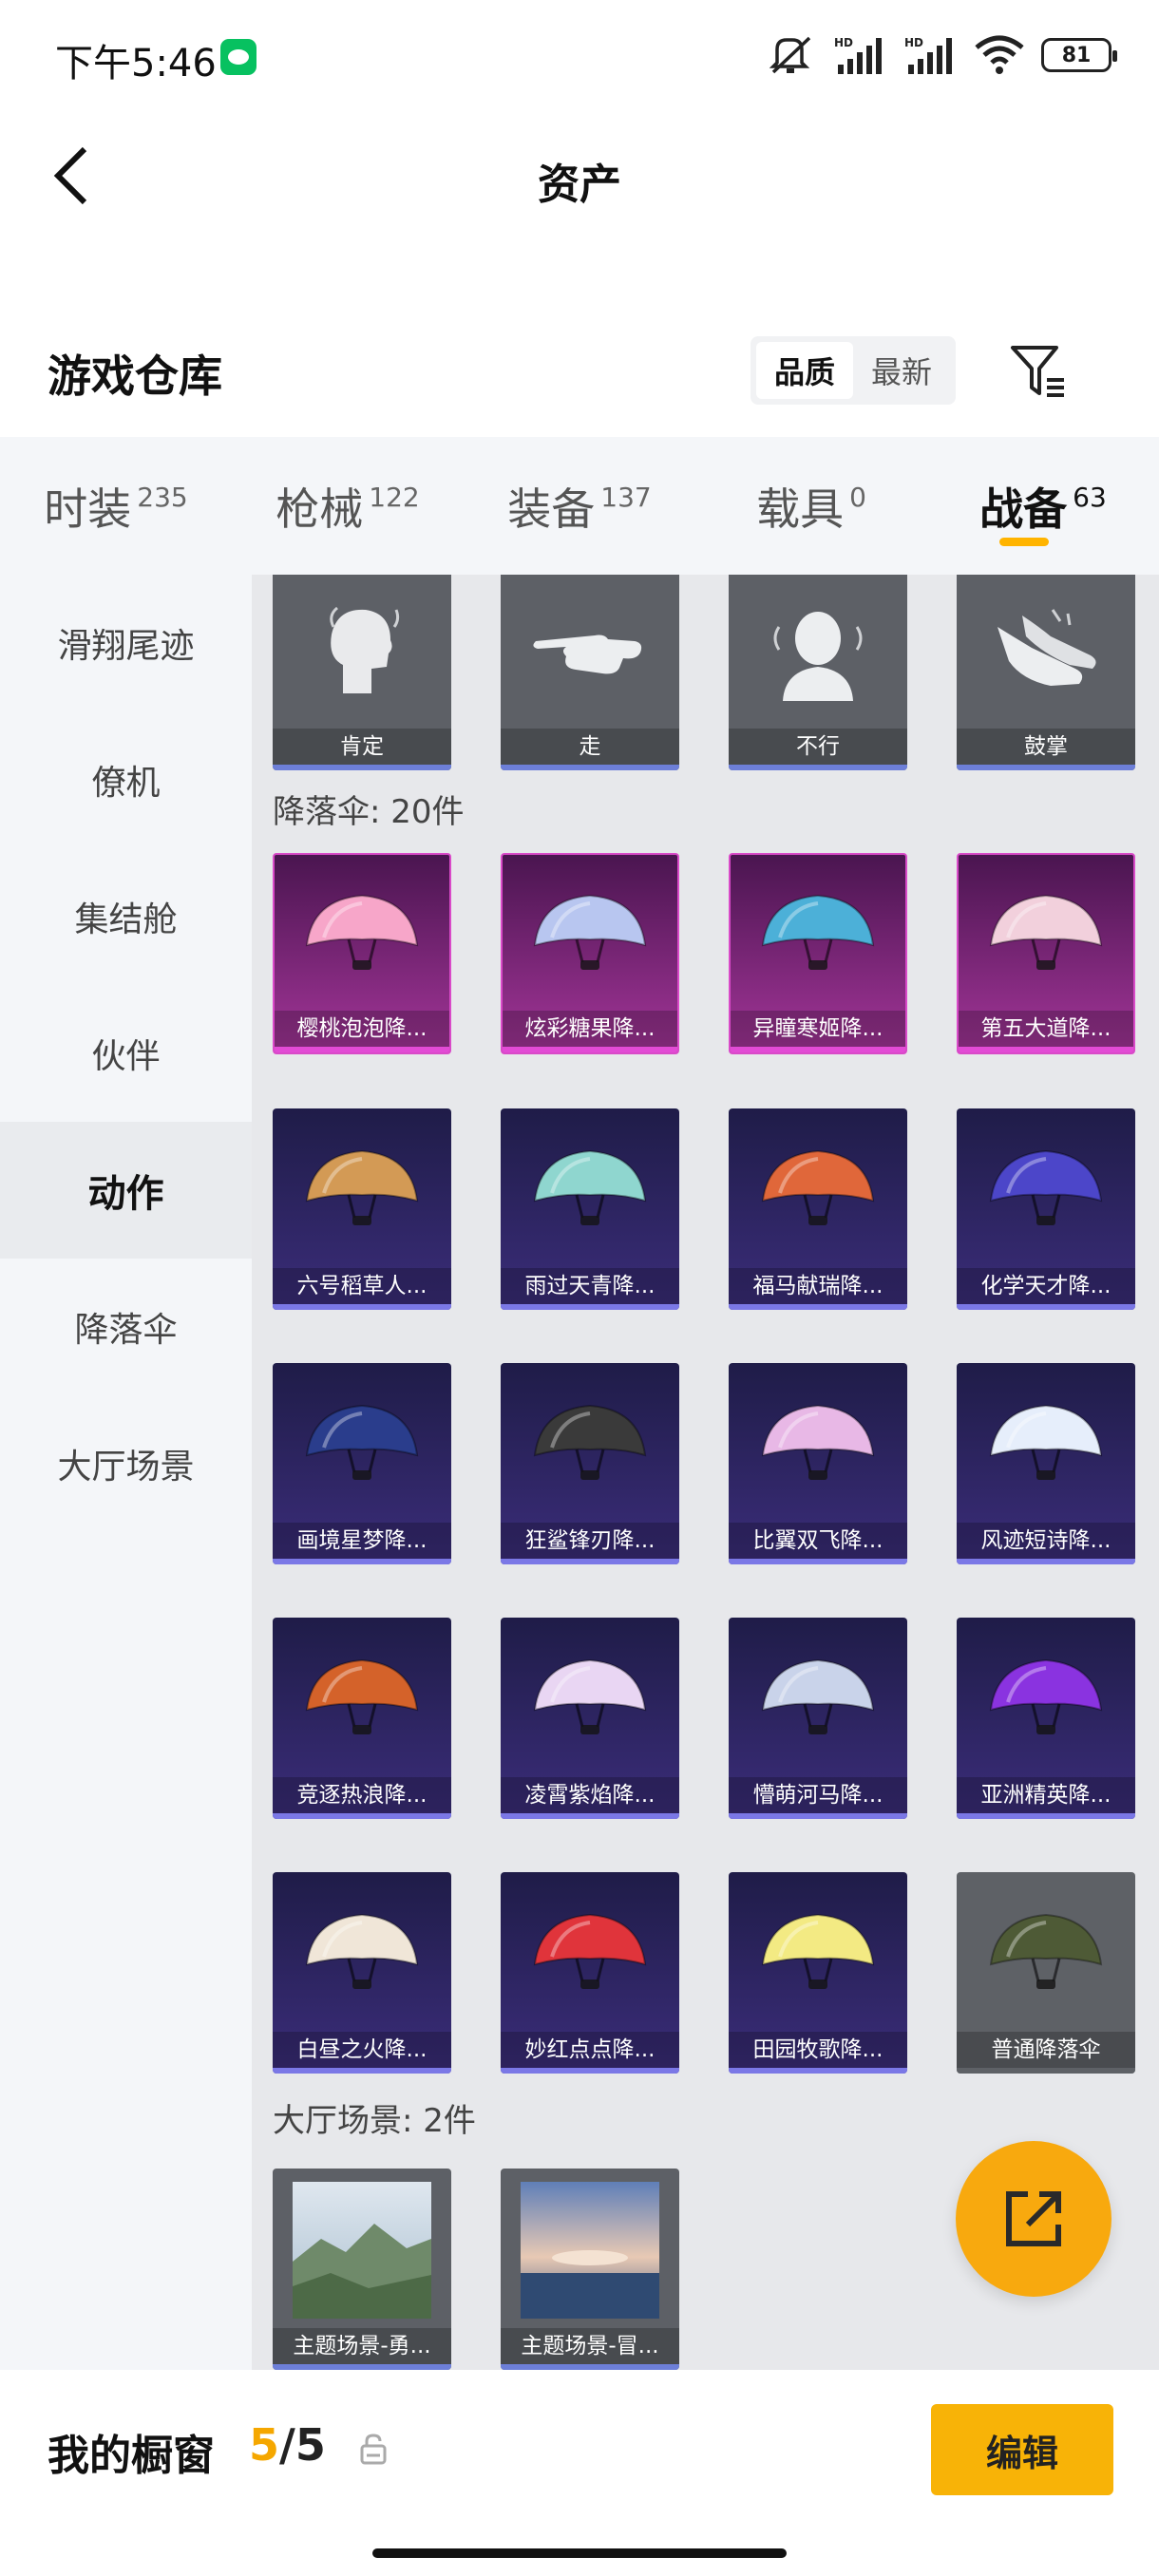 Image resolution: width=1159 pixels, height=2576 pixels. What do you see at coordinates (126, 1463) in the screenshot?
I see `sidebar-item-lobby-scene: 大厅场景` at bounding box center [126, 1463].